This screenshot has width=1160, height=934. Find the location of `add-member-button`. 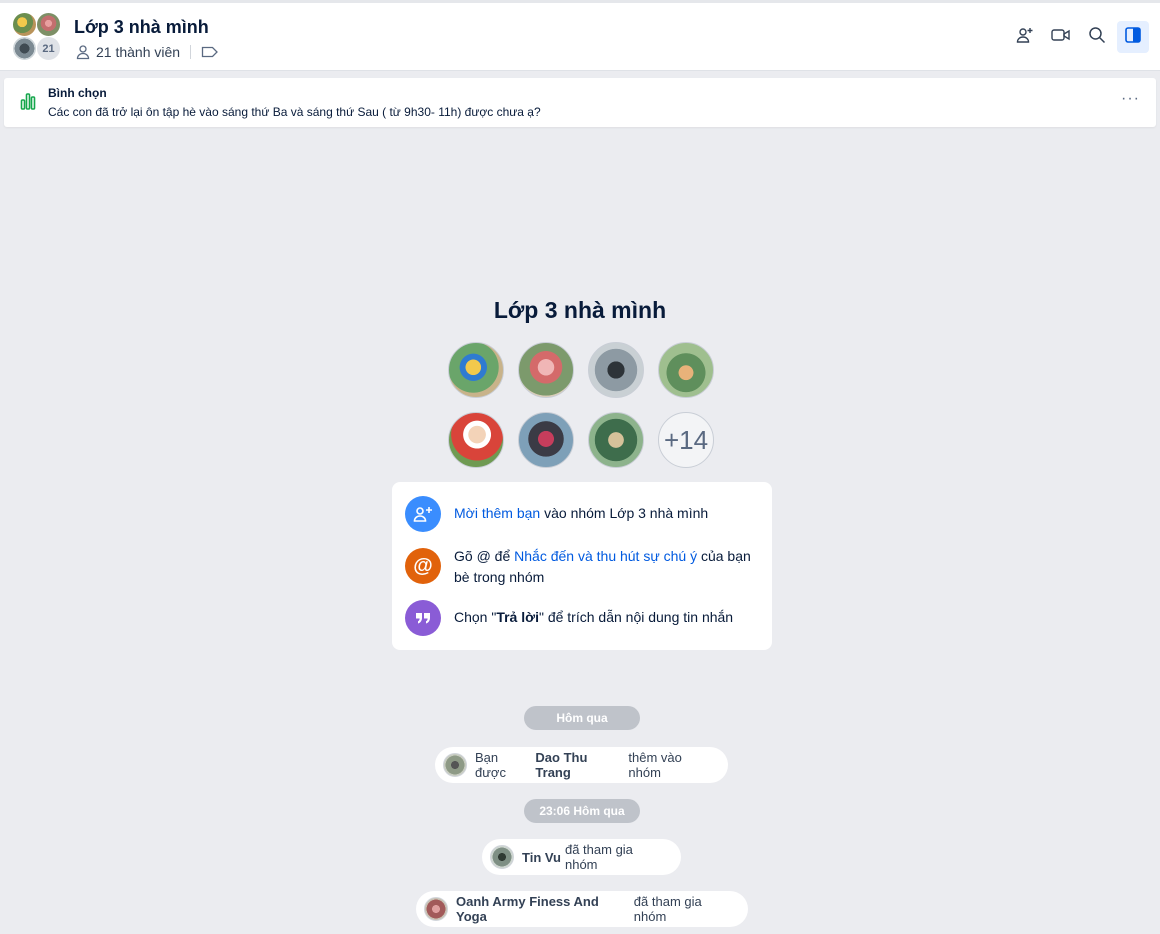

add-member-button is located at coordinates (1025, 37).